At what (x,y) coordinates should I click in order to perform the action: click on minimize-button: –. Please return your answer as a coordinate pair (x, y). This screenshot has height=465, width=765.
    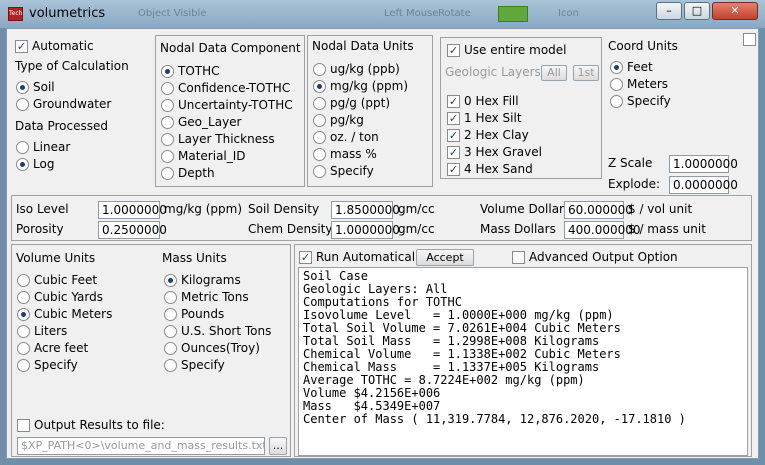
    Looking at the image, I should click on (669, 11).